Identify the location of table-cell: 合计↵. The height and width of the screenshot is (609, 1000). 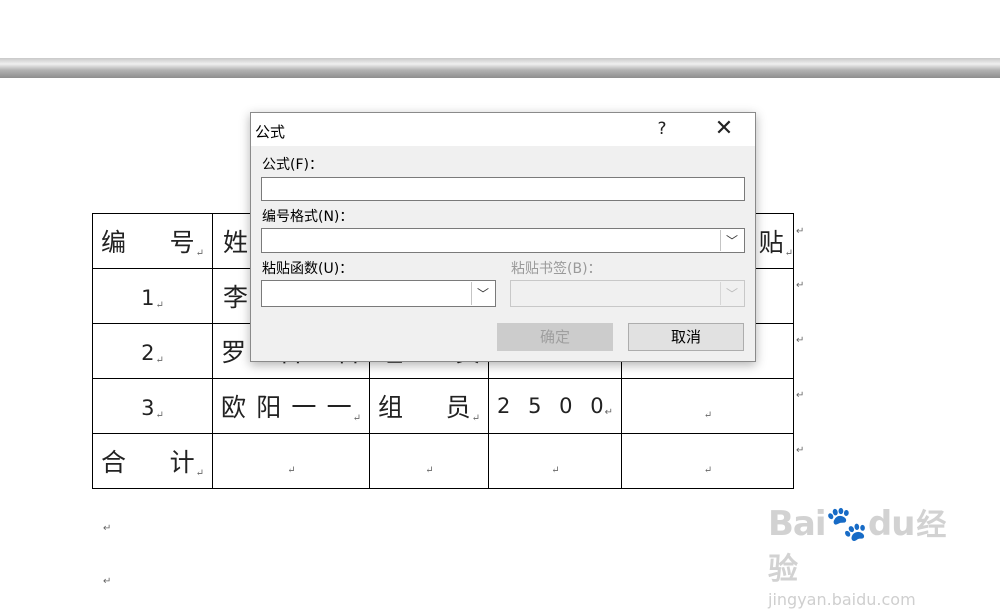
(152, 461).